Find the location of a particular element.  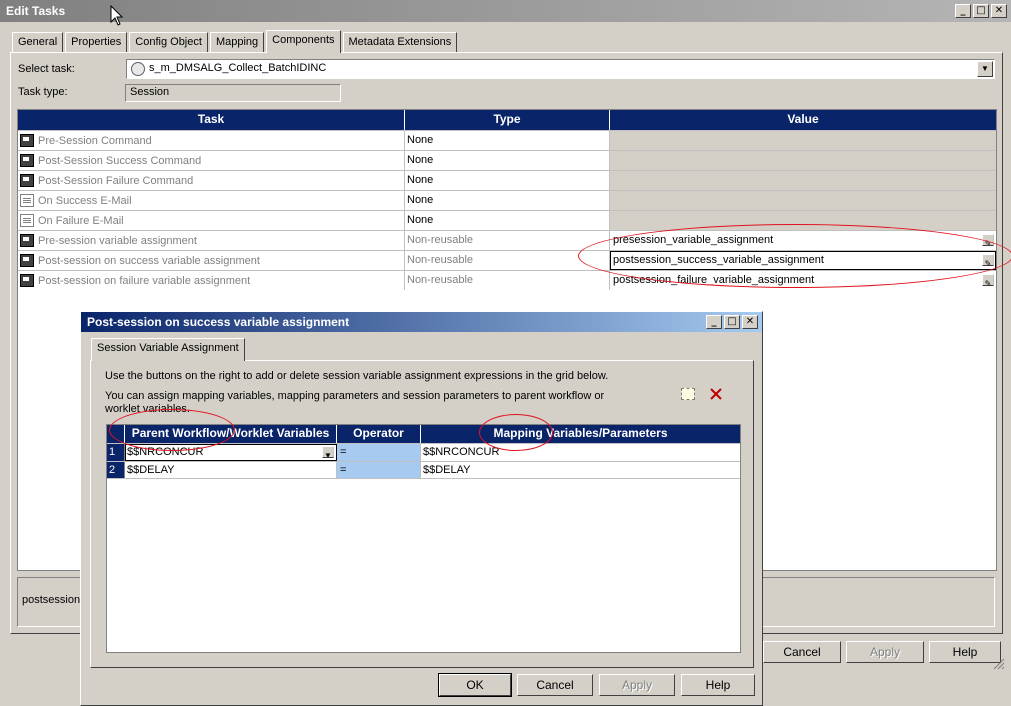

add-row-icon is located at coordinates (688, 394).